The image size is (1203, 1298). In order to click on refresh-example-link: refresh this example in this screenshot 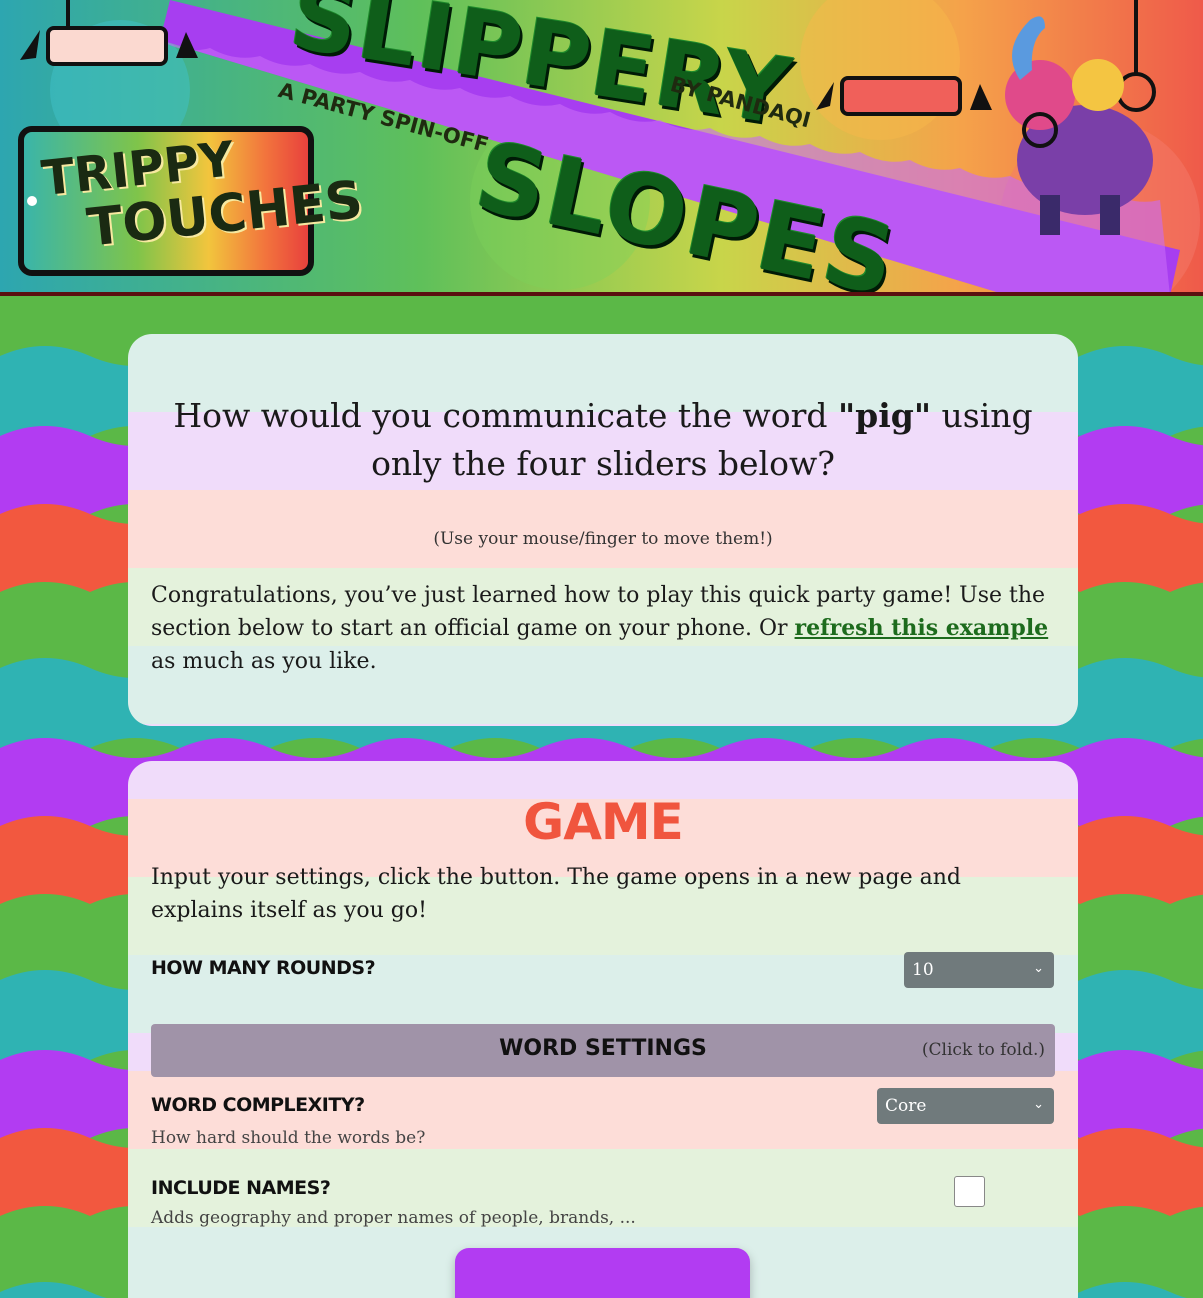, I will do `click(922, 628)`.